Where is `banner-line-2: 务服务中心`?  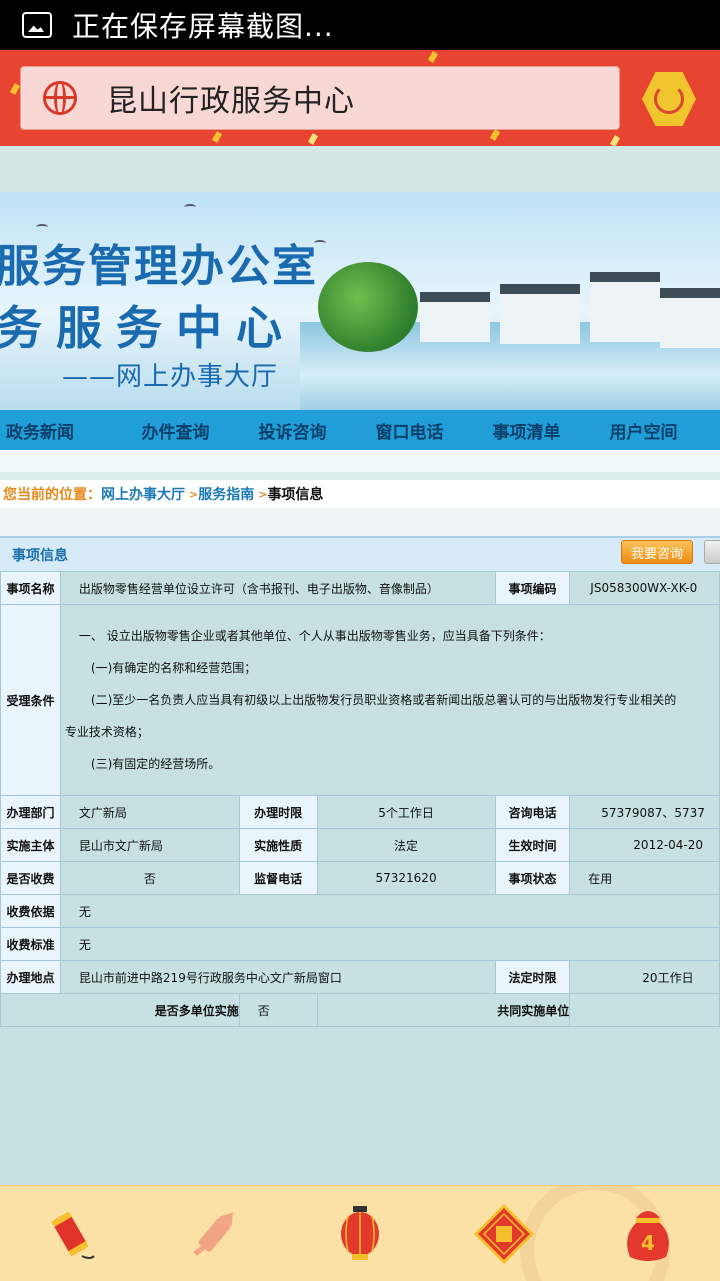
banner-line-2: 务服务中心 is located at coordinates (148, 328).